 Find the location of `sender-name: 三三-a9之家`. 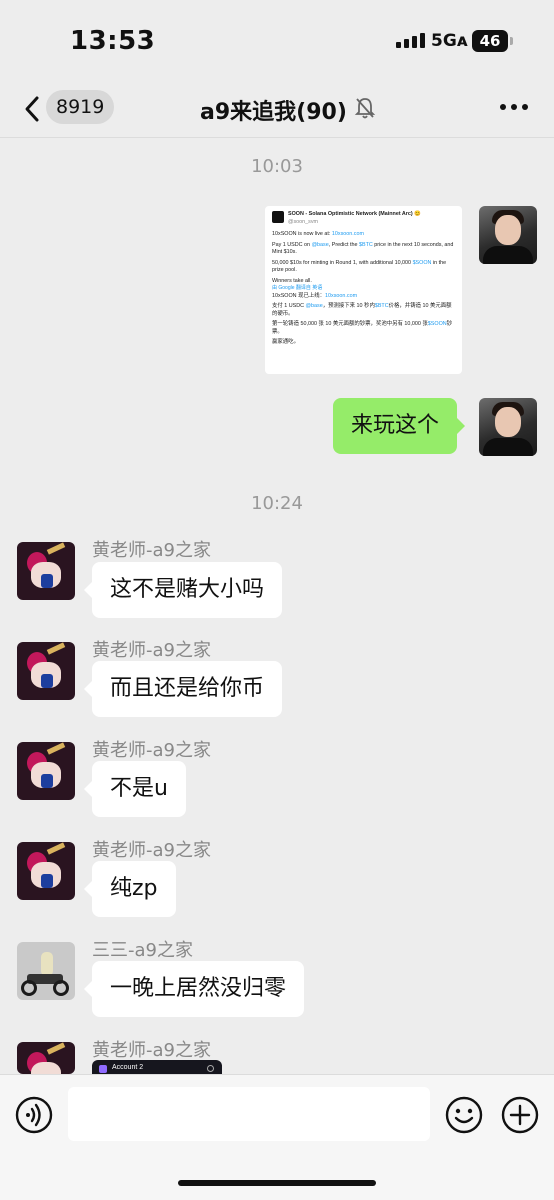

sender-name: 三三-a9之家 is located at coordinates (142, 950).